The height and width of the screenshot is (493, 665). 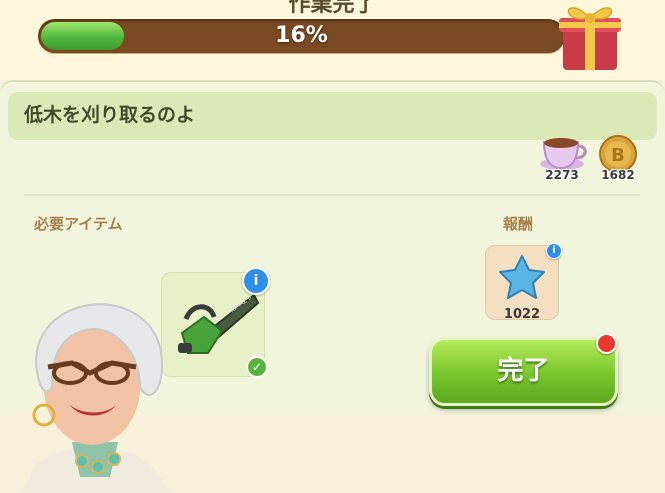 I want to click on svg-text: B, so click(x=618, y=155).